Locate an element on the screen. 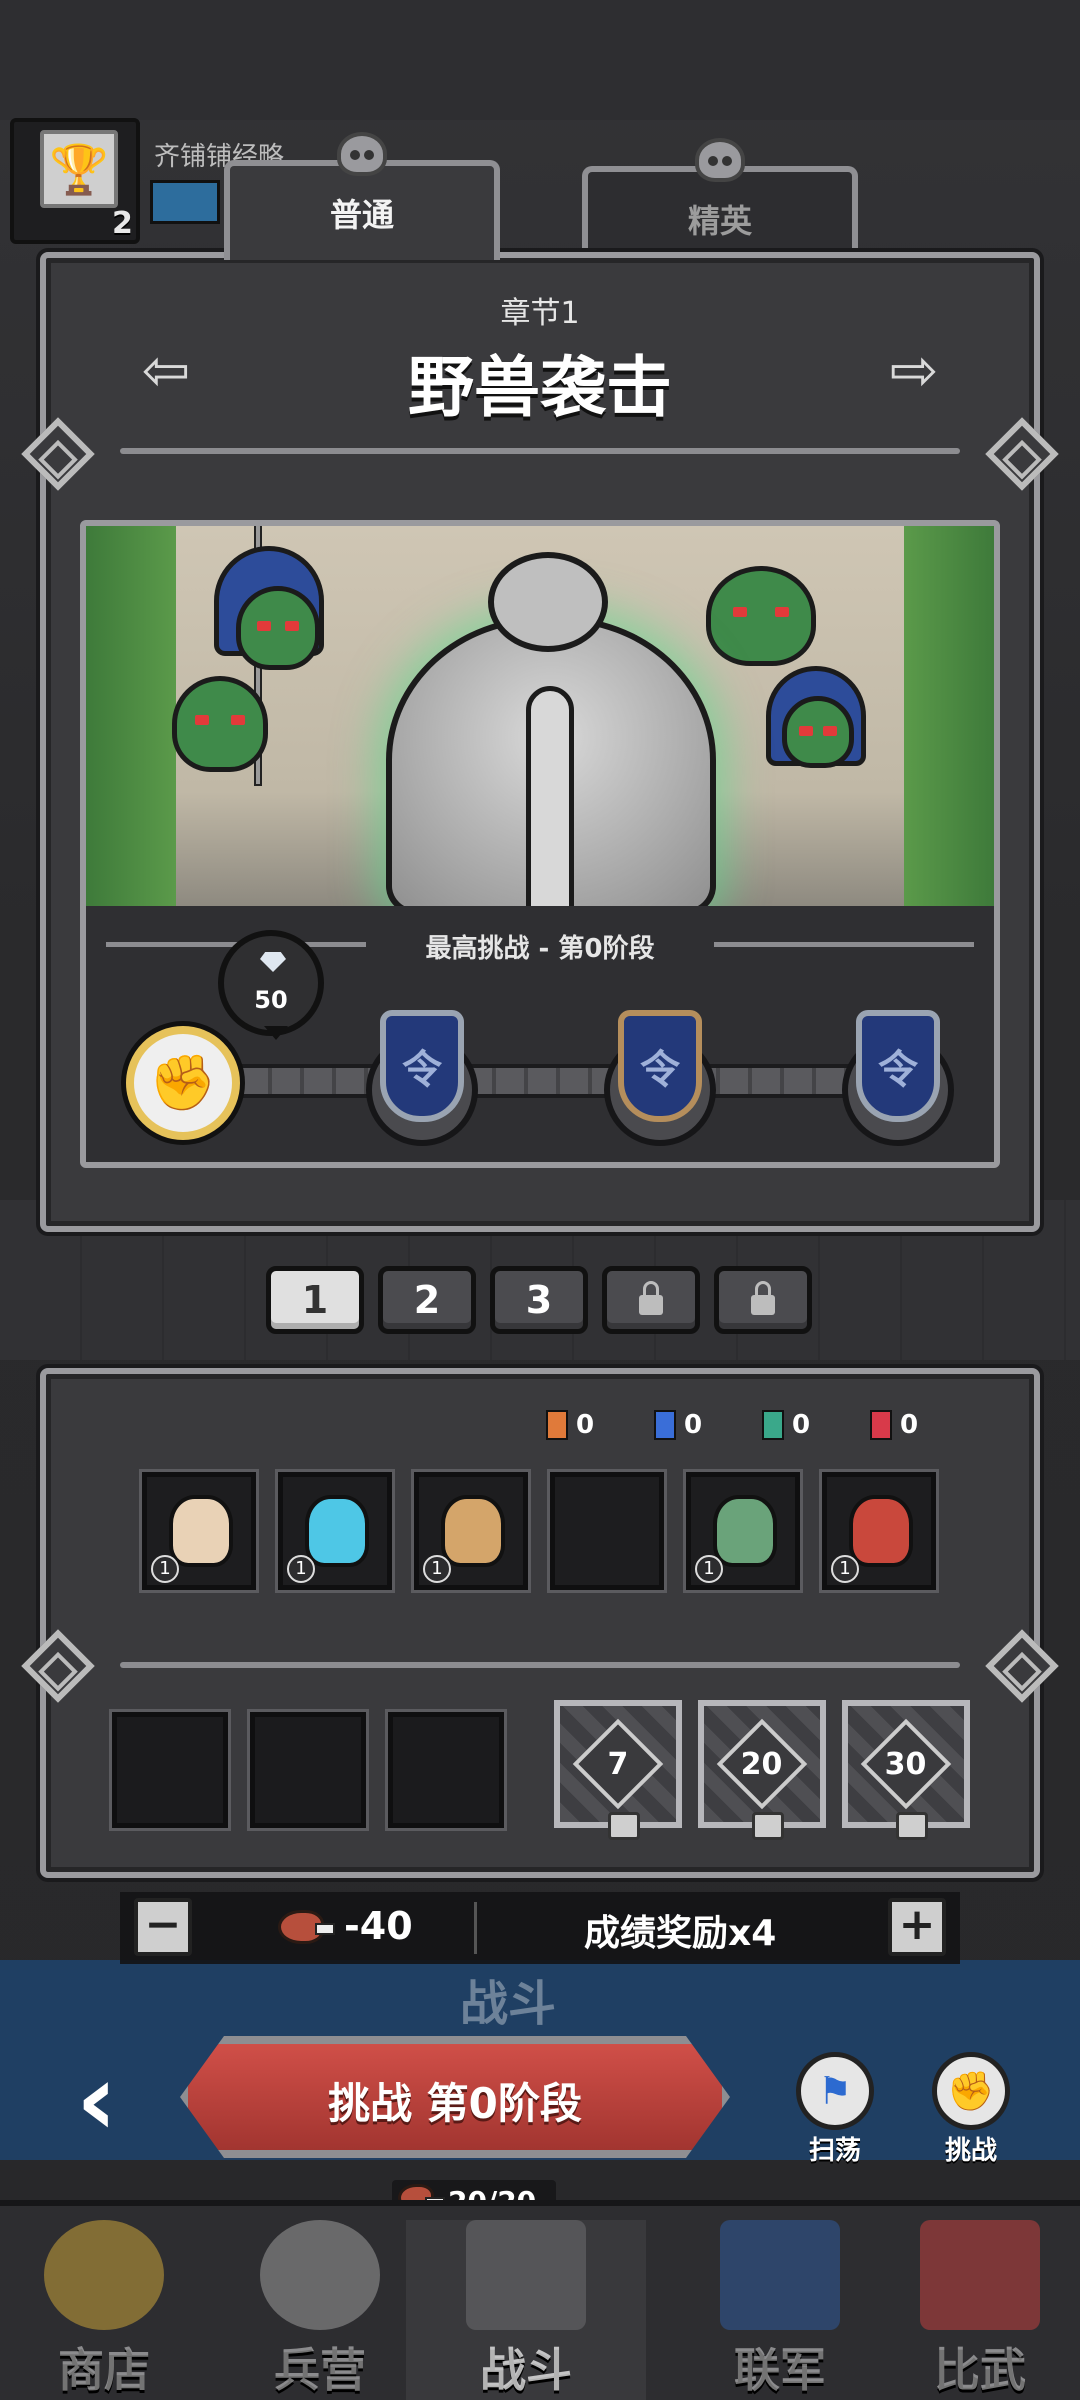 The image size is (1080, 2400). stage-button-3: 3 is located at coordinates (539, 1300).